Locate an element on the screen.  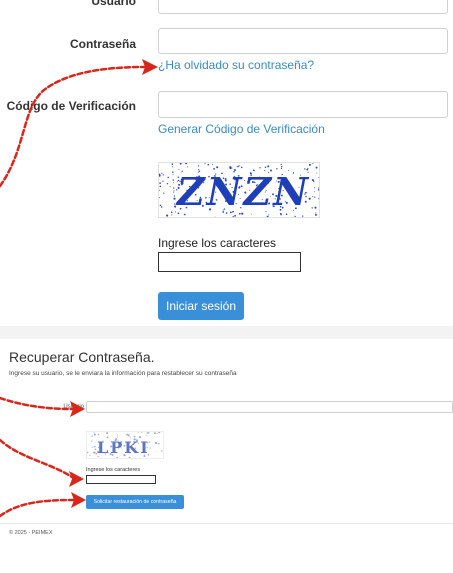
recover-captcha-text: LPKI is located at coordinates (123, 447).